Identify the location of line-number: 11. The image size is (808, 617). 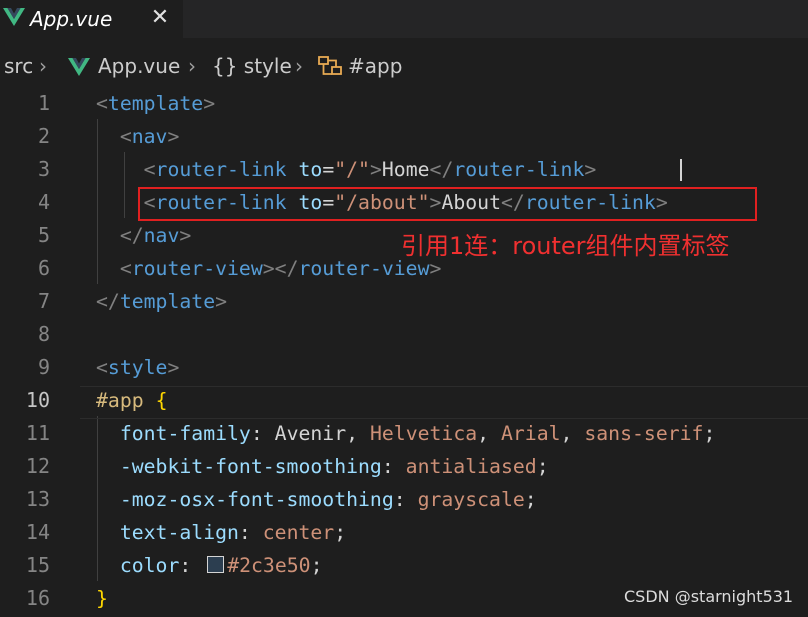
(37, 433).